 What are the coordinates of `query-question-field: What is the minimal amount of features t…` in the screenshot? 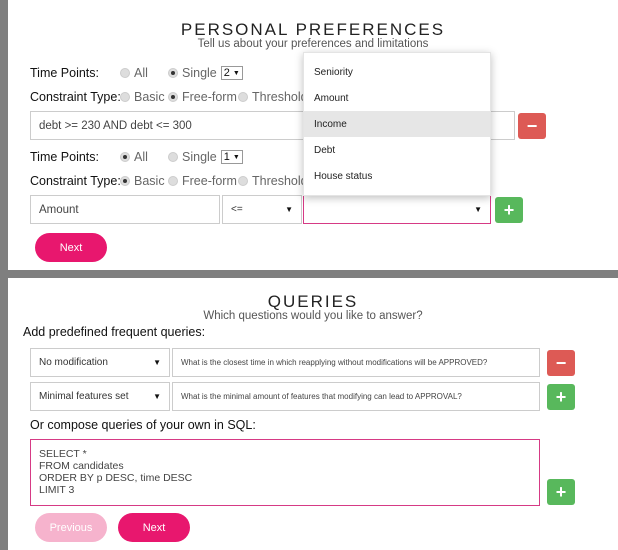 It's located at (356, 396).